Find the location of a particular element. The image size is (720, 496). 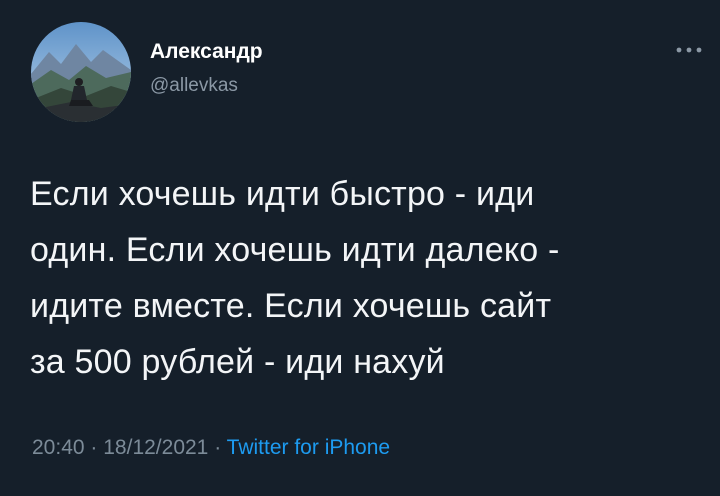

avatar-image is located at coordinates (81, 72).